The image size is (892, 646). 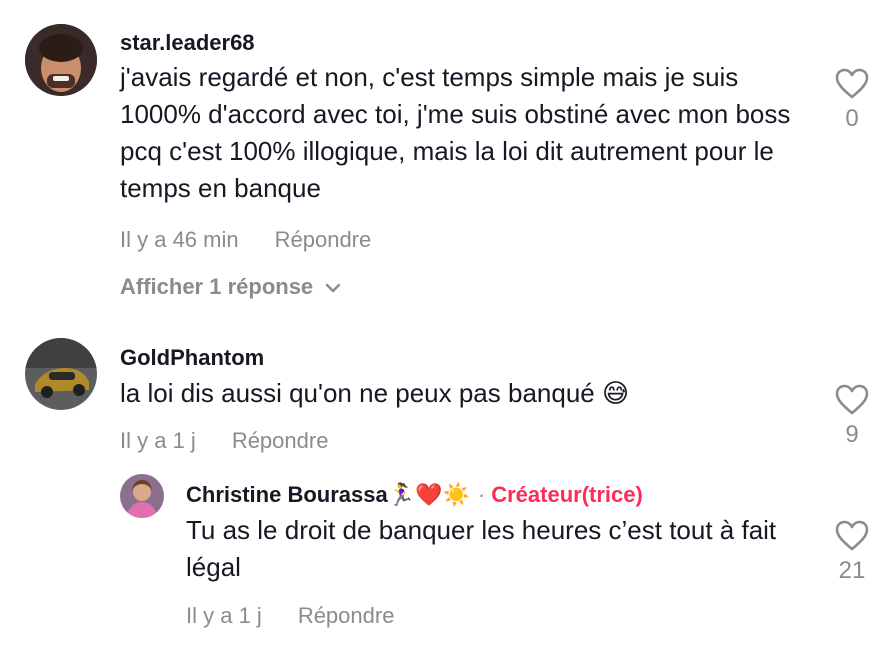 What do you see at coordinates (217, 286) in the screenshot?
I see `show-replies-label: Afficher 1 réponse` at bounding box center [217, 286].